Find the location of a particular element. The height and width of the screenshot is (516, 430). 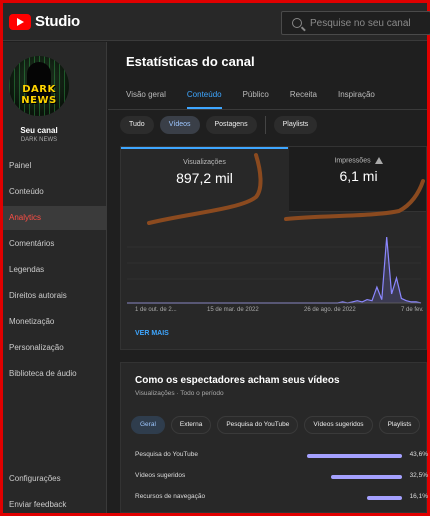

top-bar: Studio Pesquise no seu canal is located at coordinates (216, 22).